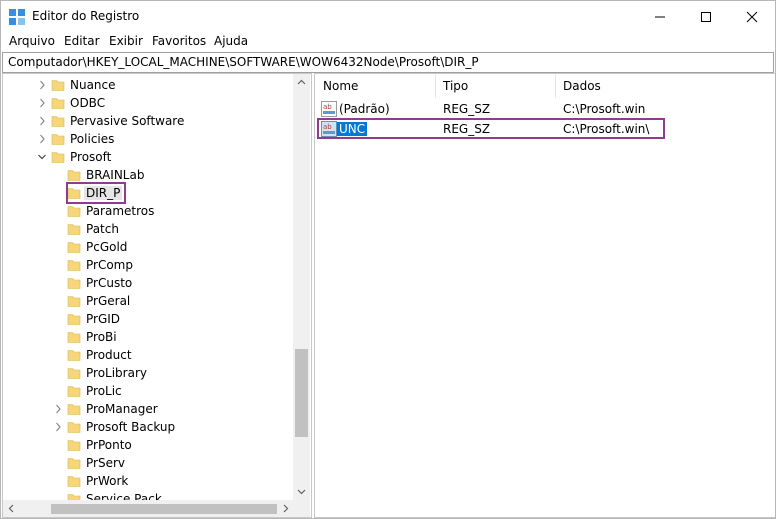  Describe the element at coordinates (103, 319) in the screenshot. I see `tree-node-label: PrGID` at that location.